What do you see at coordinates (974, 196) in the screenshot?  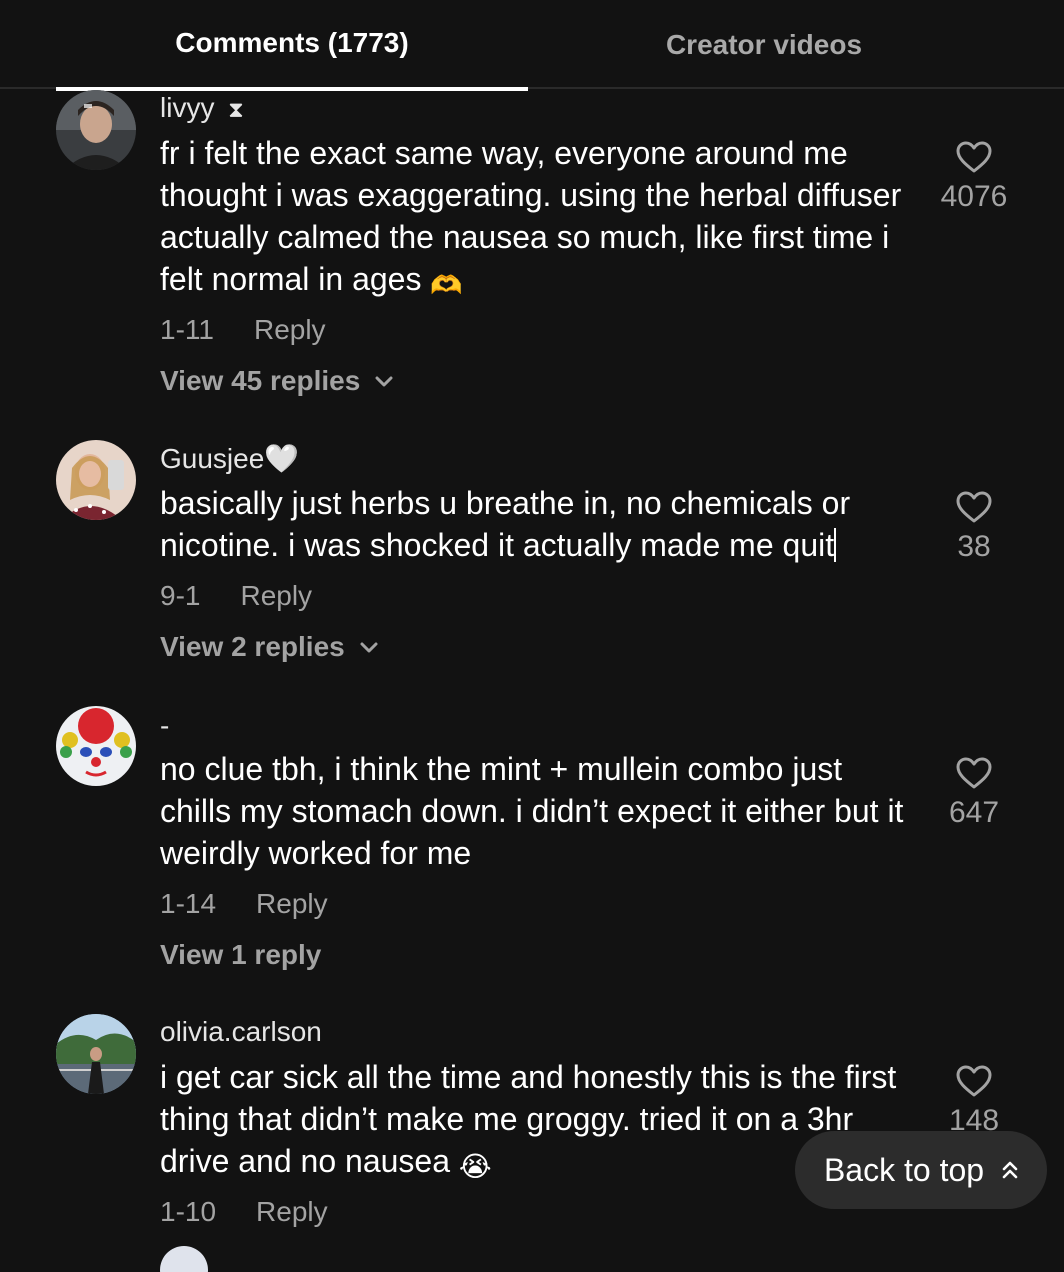 I see `like-count: 4076` at bounding box center [974, 196].